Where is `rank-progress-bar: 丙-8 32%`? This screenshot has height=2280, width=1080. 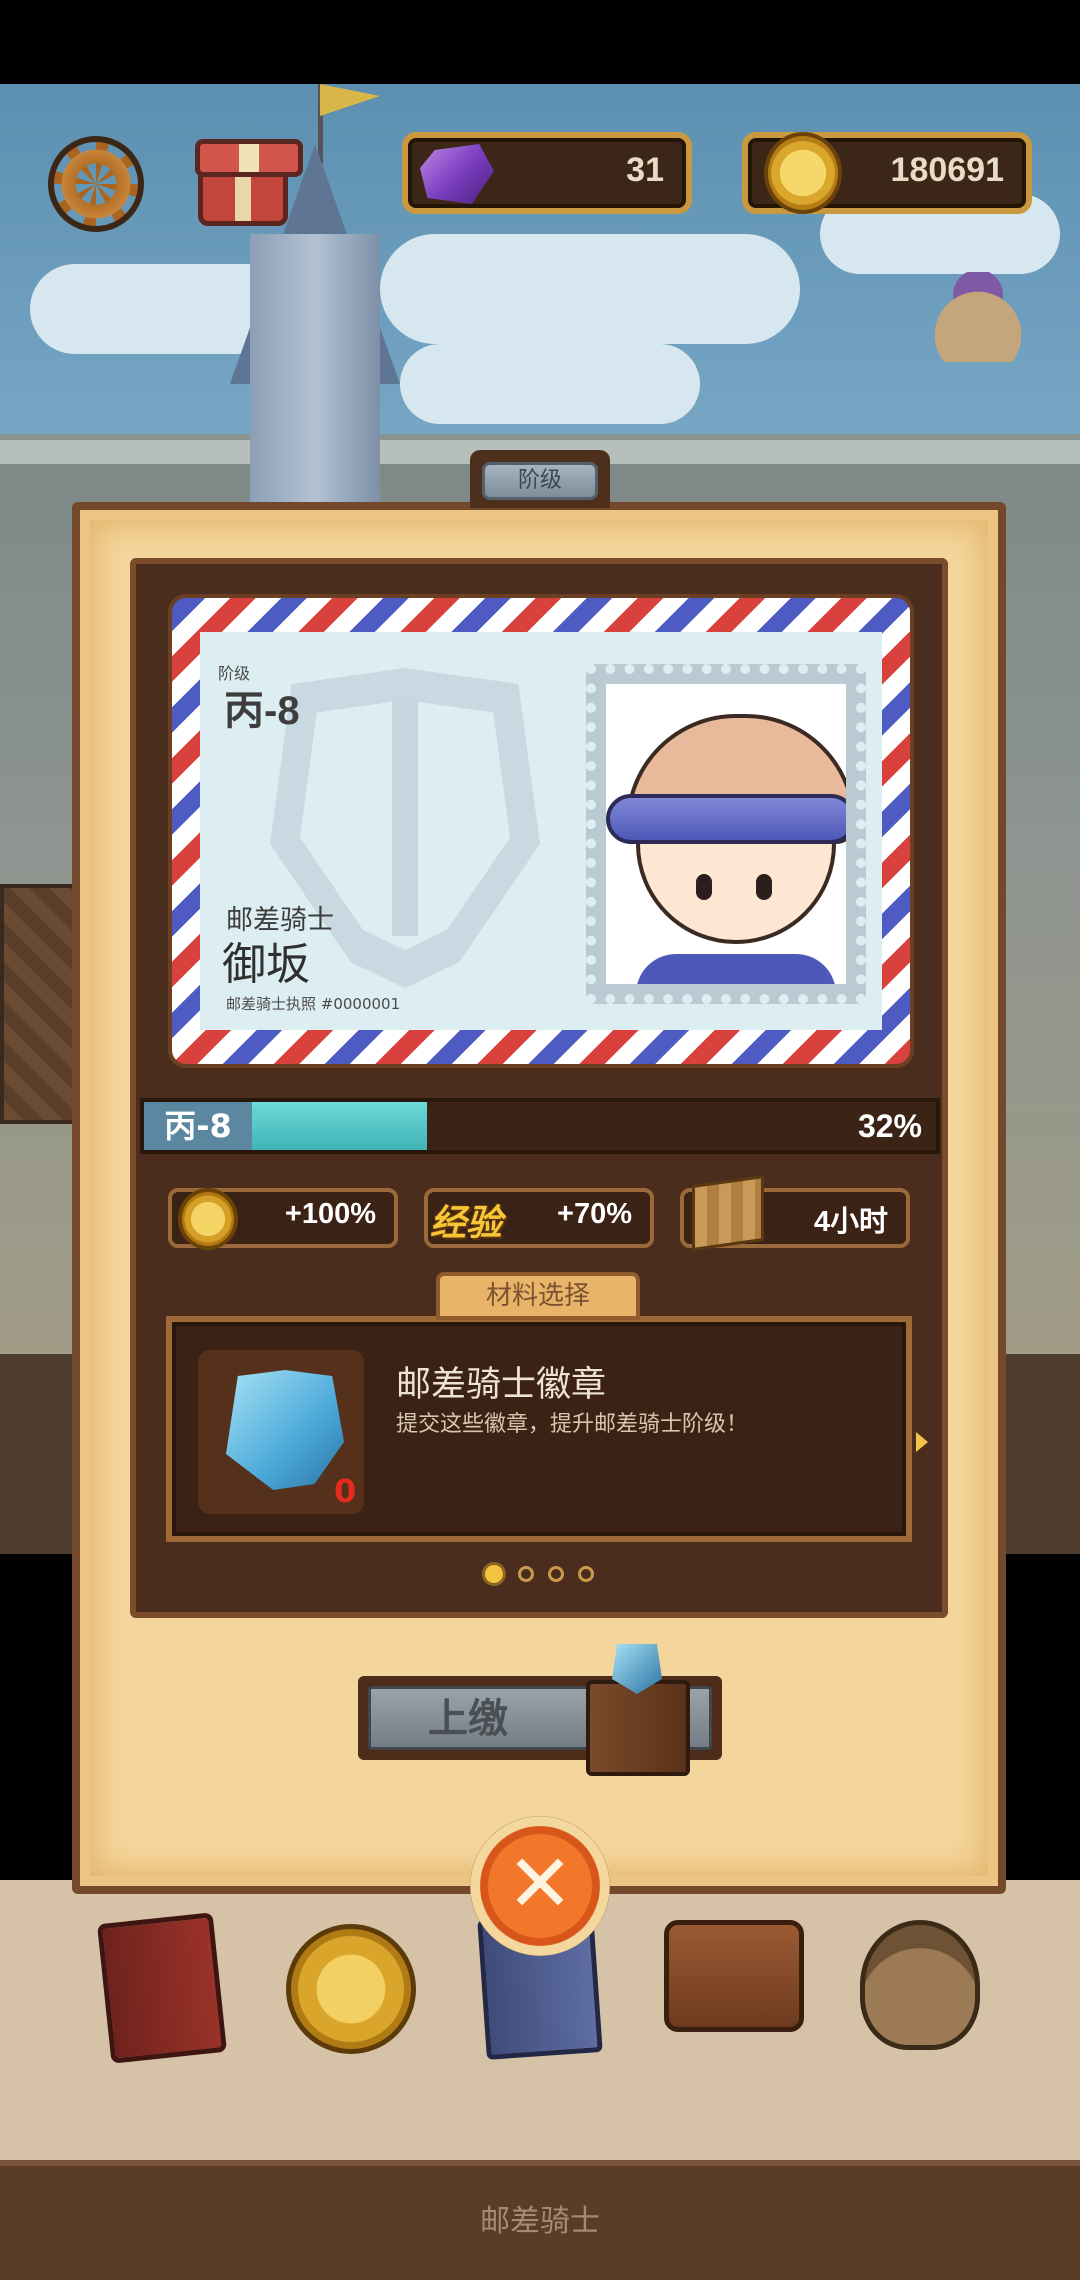
rank-progress-bar: 丙-8 32% is located at coordinates (540, 1126).